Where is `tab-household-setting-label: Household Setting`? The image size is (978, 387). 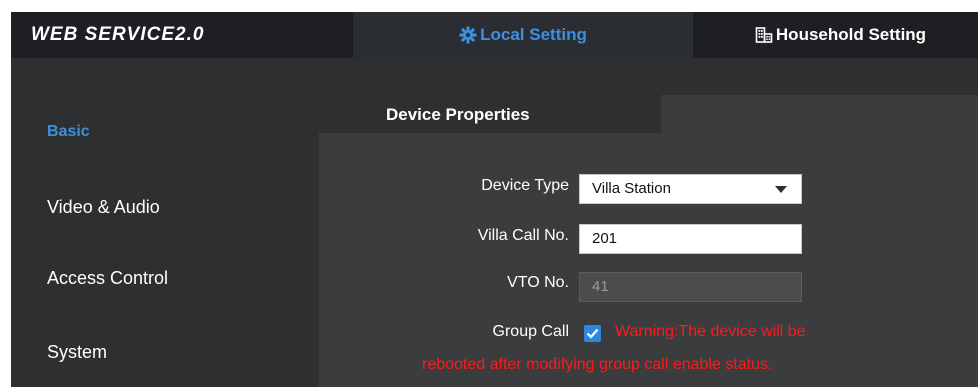 tab-household-setting-label: Household Setting is located at coordinates (851, 34).